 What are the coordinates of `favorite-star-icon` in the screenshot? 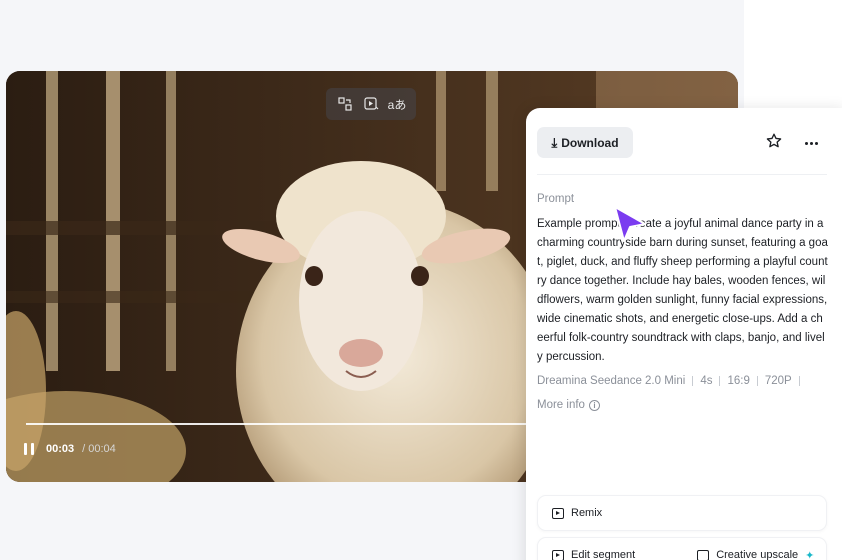 It's located at (776, 143).